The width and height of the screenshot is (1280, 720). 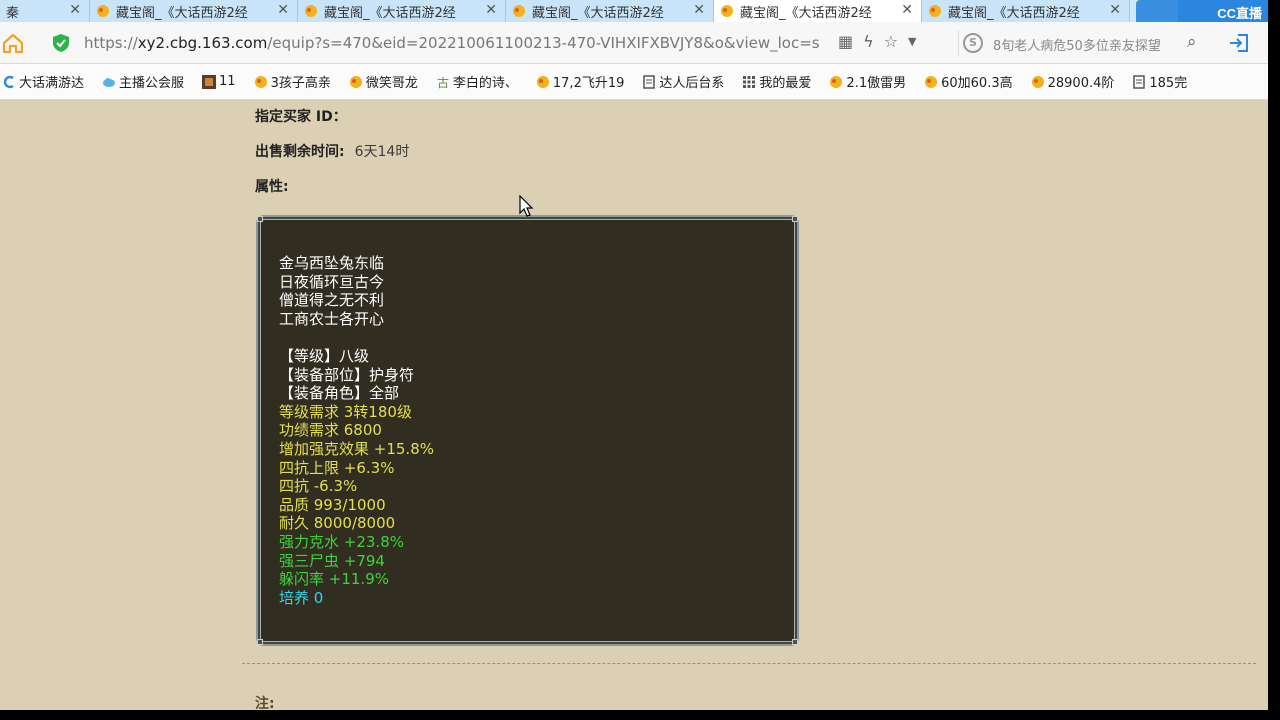 What do you see at coordinates (332, 504) in the screenshot?
I see `quality-line: 品质 993/1000` at bounding box center [332, 504].